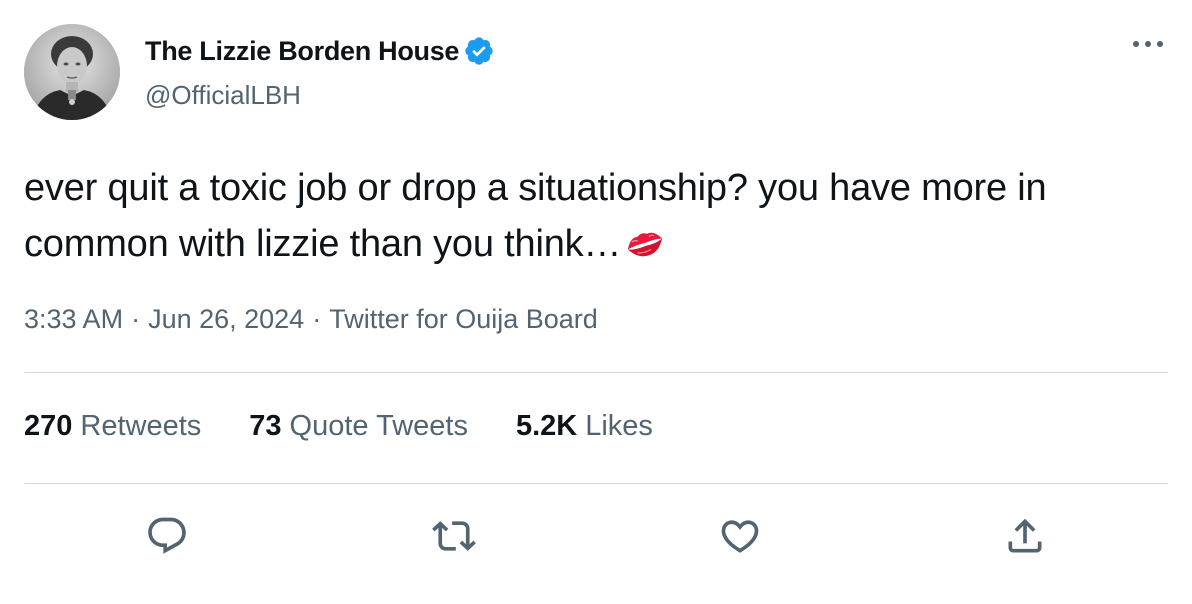 This screenshot has width=1192, height=604. Describe the element at coordinates (1148, 44) in the screenshot. I see `more-options-icon` at that location.